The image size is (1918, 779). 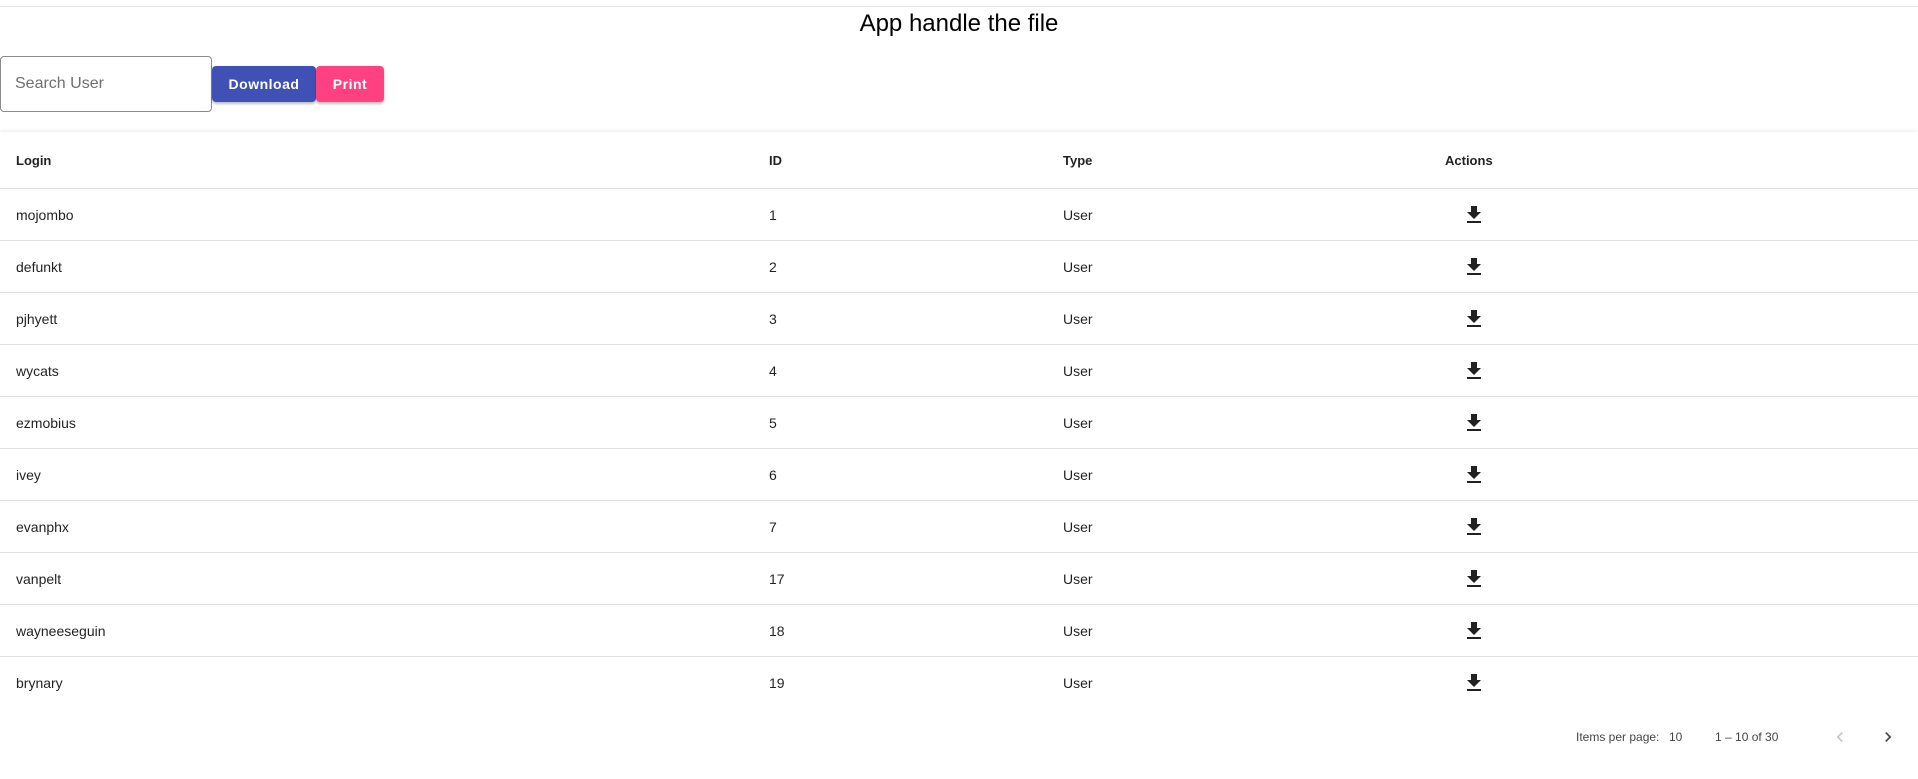 What do you see at coordinates (916, 630) in the screenshot?
I see `cell-id: 18` at bounding box center [916, 630].